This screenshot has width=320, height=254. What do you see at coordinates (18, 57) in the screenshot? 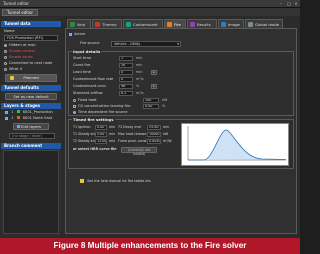
I see `radio-smoke-zones: Smoke zones` at bounding box center [18, 57].